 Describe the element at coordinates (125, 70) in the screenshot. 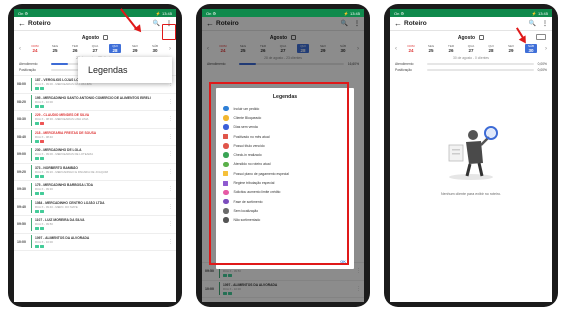

I see `menu-item-legendas: Legendas` at that location.